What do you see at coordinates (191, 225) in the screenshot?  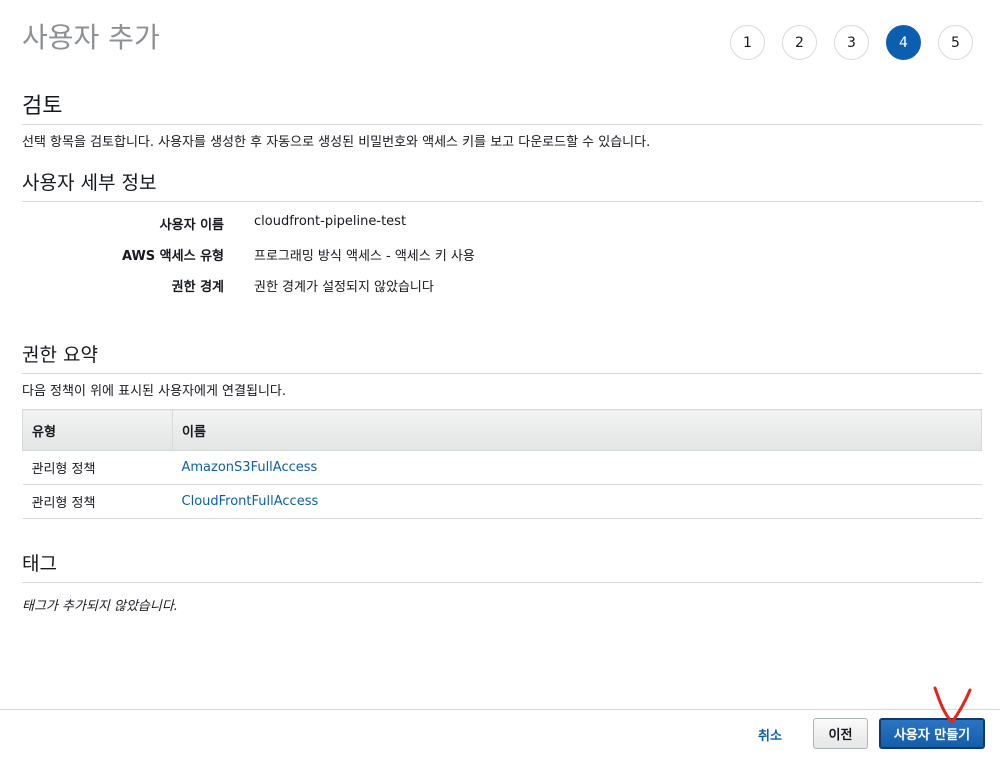 I see `detail-label: 사용자 이름` at bounding box center [191, 225].